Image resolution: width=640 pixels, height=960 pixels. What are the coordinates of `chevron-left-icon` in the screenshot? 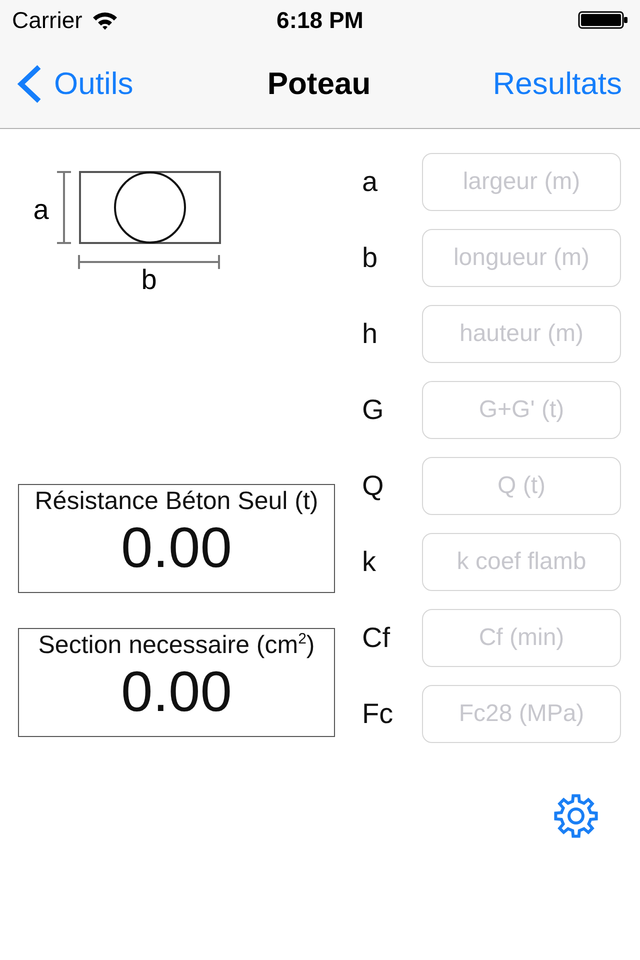 It's located at (29, 84).